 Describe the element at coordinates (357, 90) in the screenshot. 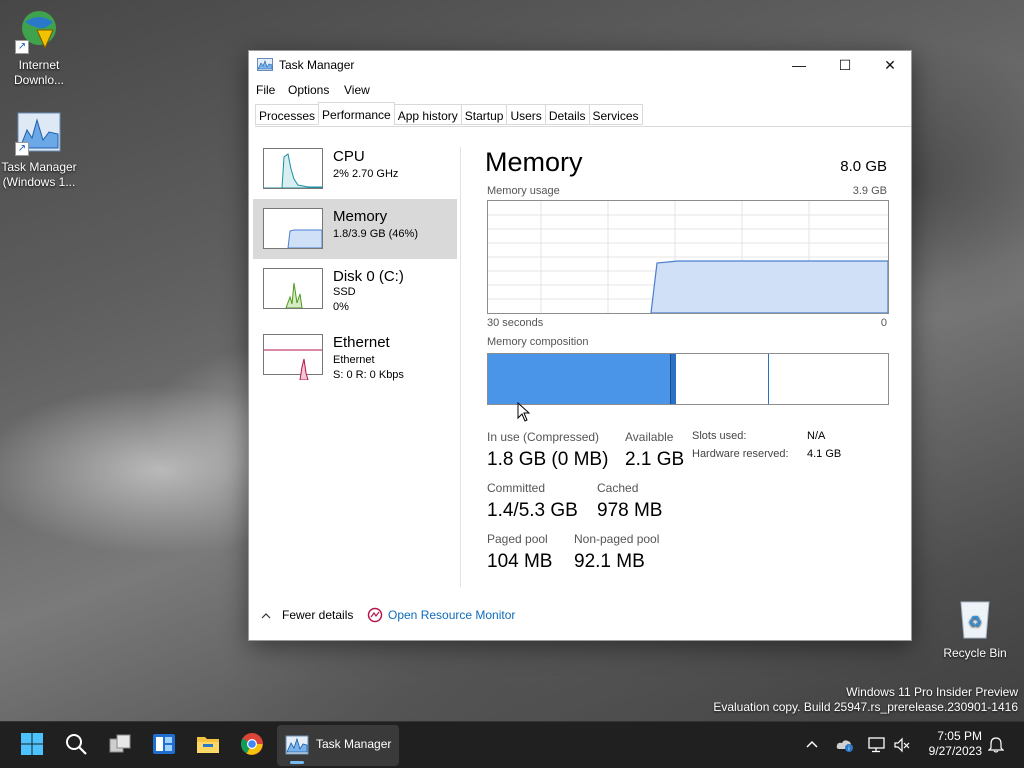

I see `menu-view: View` at that location.